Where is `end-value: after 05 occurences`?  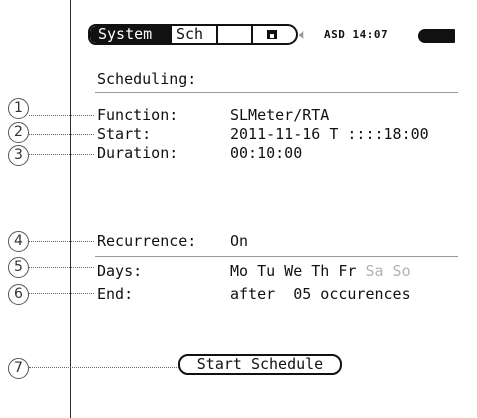 end-value: after 05 occurences is located at coordinates (320, 294).